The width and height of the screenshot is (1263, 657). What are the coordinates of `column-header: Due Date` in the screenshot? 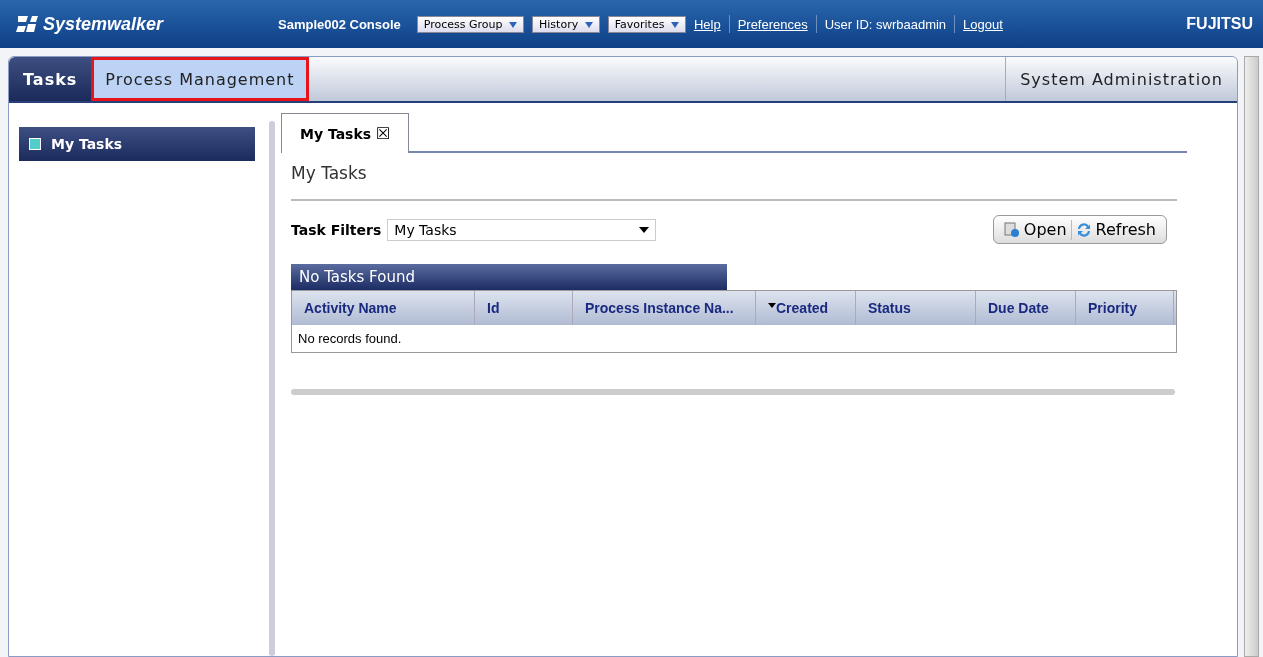 It's located at (1026, 308).